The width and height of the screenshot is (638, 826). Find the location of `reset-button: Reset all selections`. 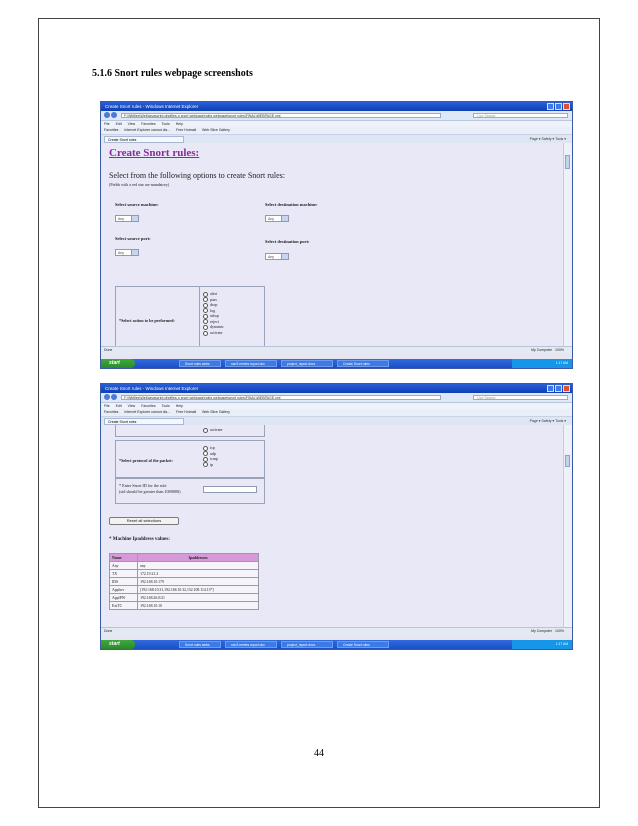

reset-button: Reset all selections is located at coordinates (144, 521).